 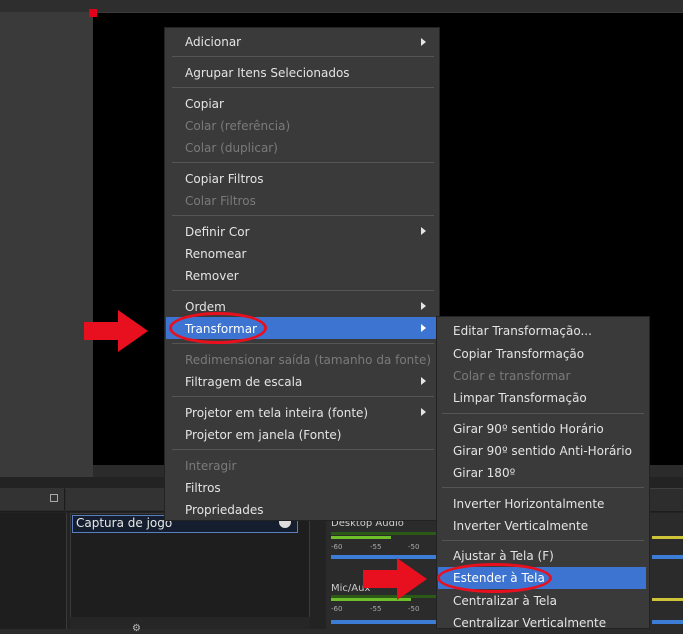 What do you see at coordinates (244, 382) in the screenshot?
I see `menu-item-label: Filtragem de escala` at bounding box center [244, 382].